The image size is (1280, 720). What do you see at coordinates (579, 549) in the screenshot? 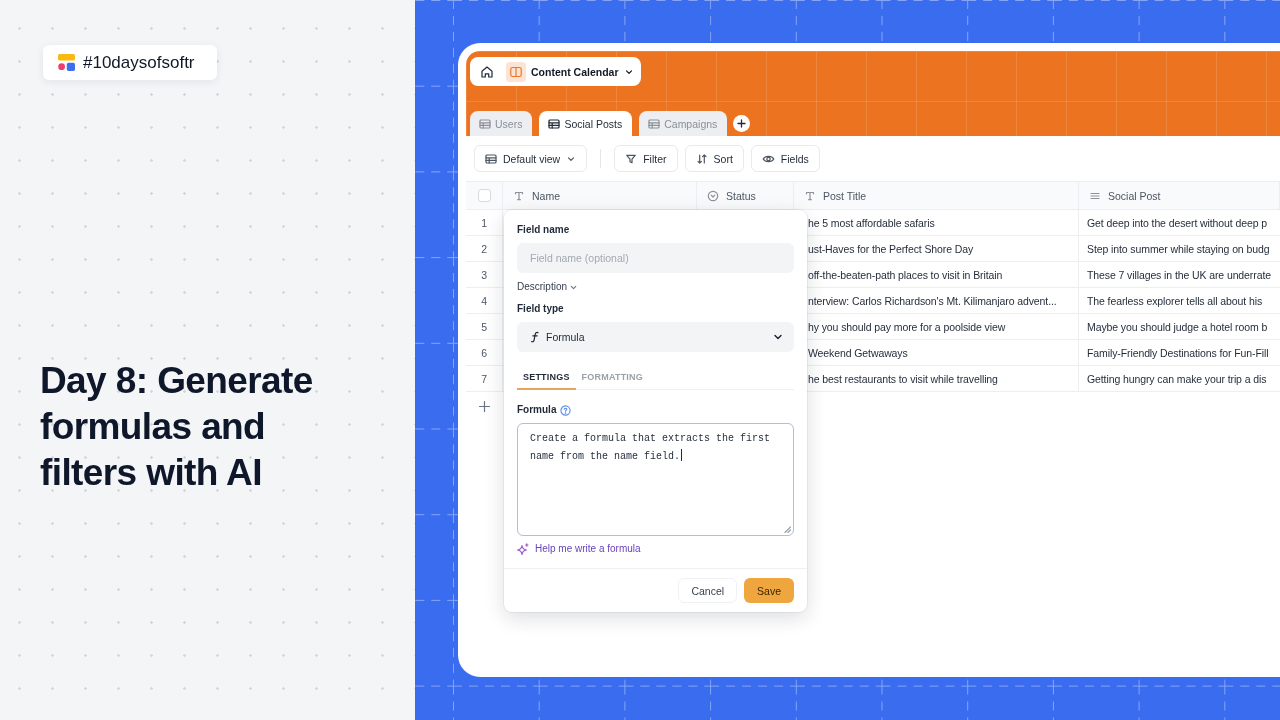
I see `ai-help-link: Help me write a formula` at bounding box center [579, 549].